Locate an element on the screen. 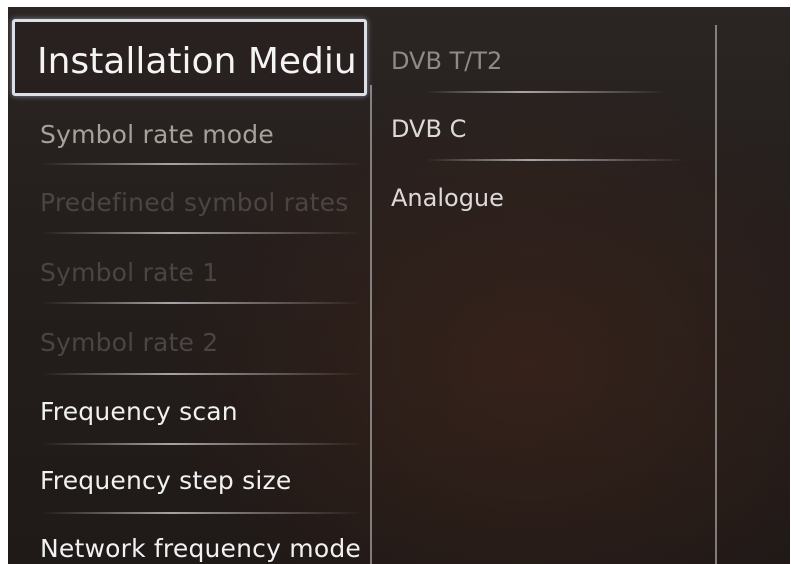  selected-menu-item-installation-medium: Installation Mediu is located at coordinates (189, 57).